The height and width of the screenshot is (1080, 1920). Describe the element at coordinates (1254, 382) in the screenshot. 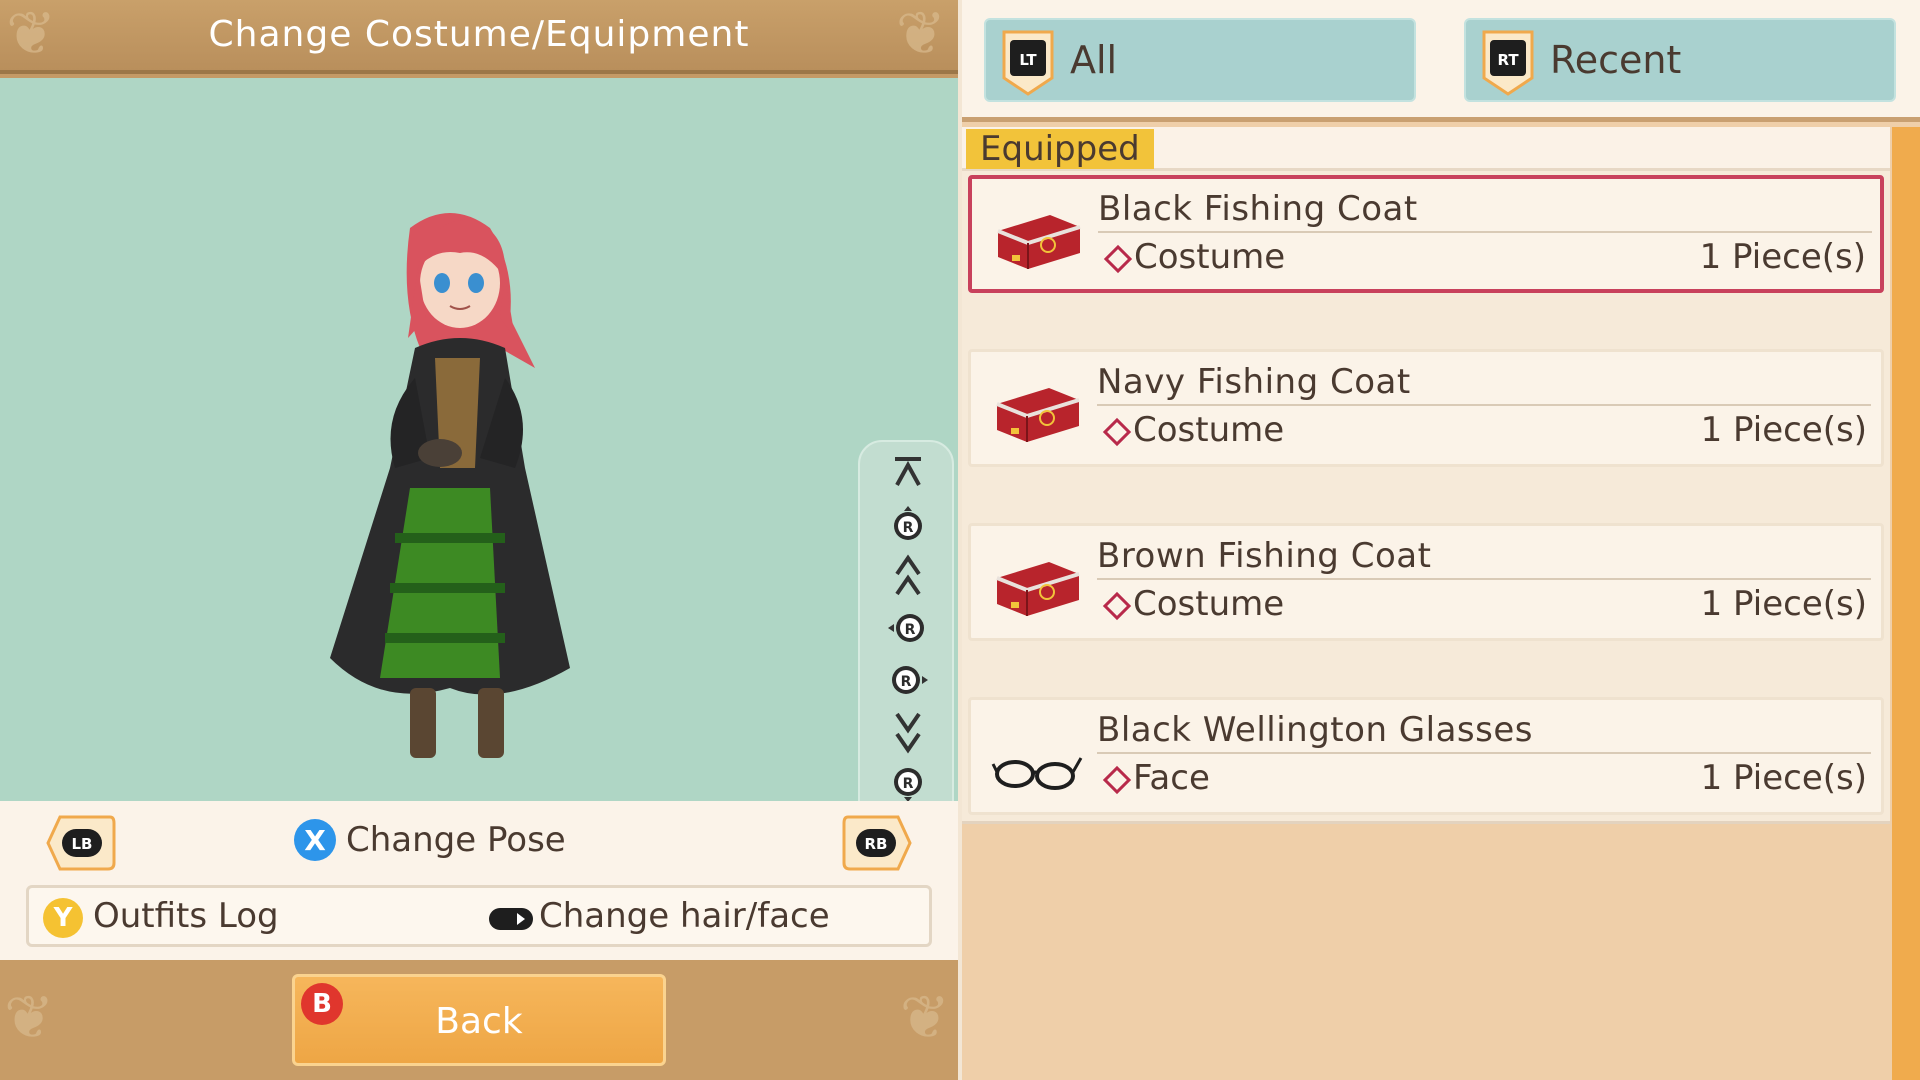

I see `item-name: Navy Fishing Coat` at that location.